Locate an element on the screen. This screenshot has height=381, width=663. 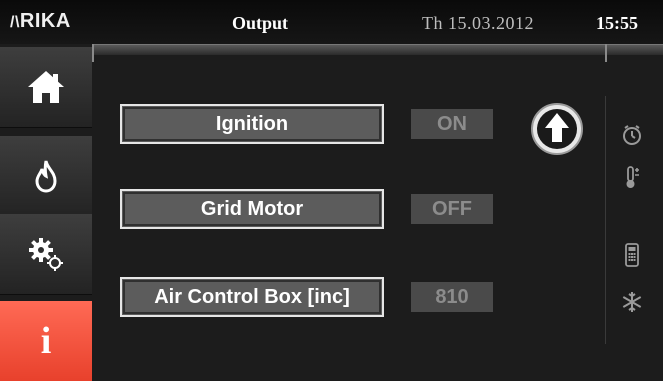
air-control-box-label: Air Control Box [inc] is located at coordinates (252, 297).